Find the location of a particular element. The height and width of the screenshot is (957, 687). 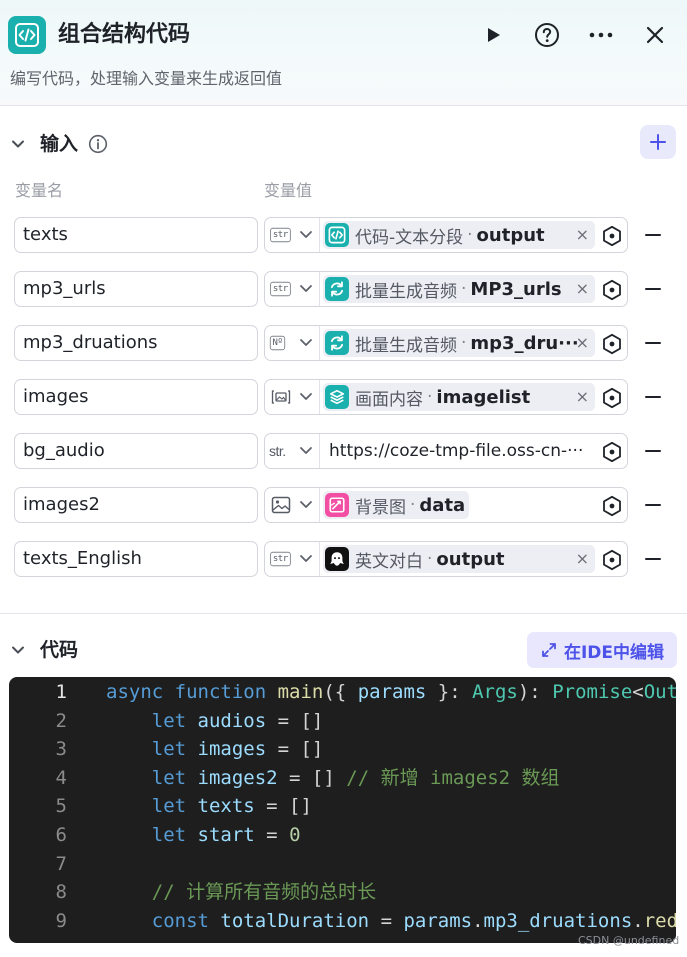

variable-name-input: images2 is located at coordinates (136, 505).